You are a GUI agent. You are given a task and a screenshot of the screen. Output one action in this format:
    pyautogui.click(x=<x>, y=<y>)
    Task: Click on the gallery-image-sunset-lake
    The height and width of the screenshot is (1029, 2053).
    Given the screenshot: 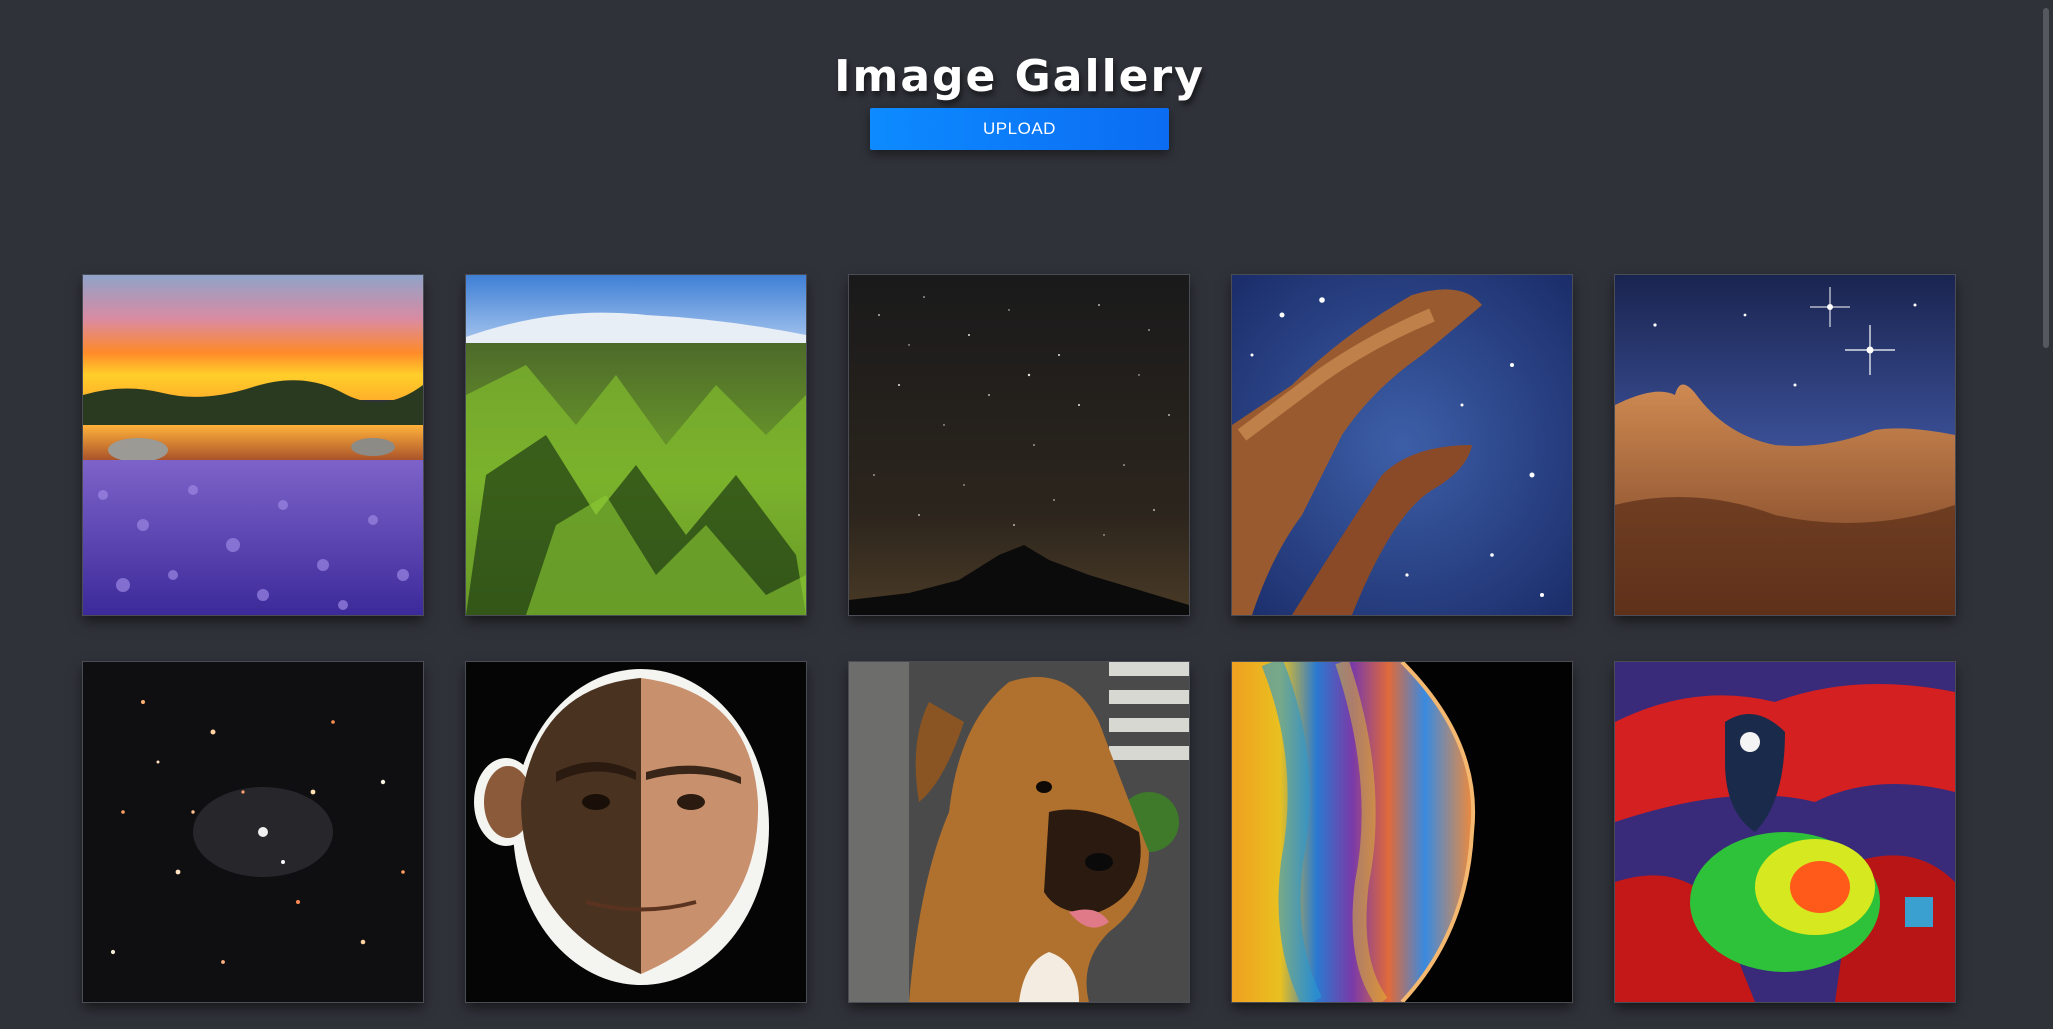 What is the action you would take?
    pyautogui.click(x=253, y=445)
    